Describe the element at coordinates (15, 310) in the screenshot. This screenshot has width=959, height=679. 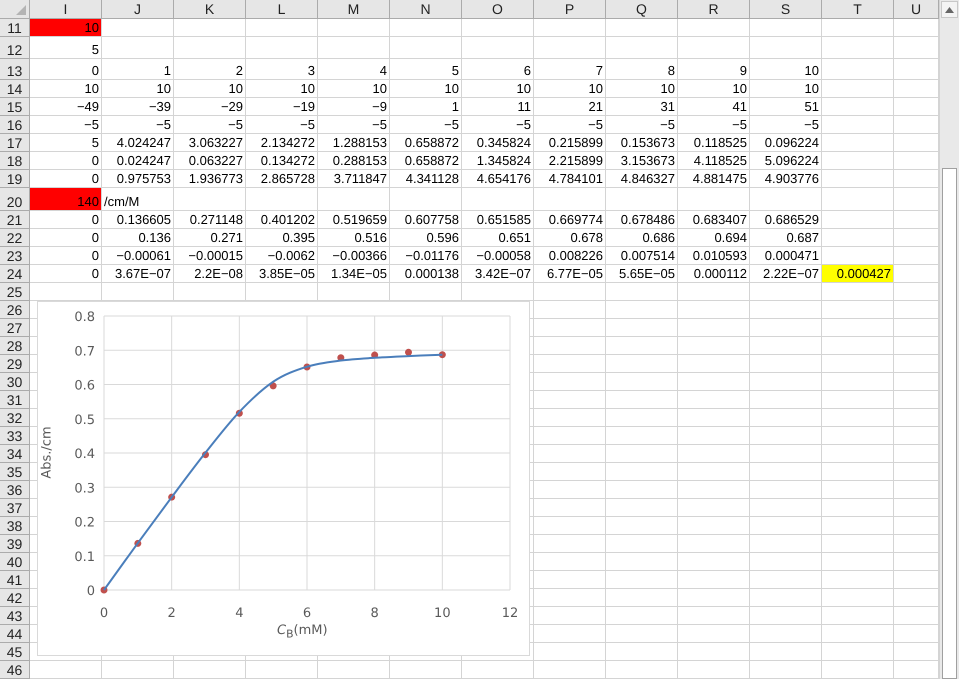
I see `row-header: 26` at that location.